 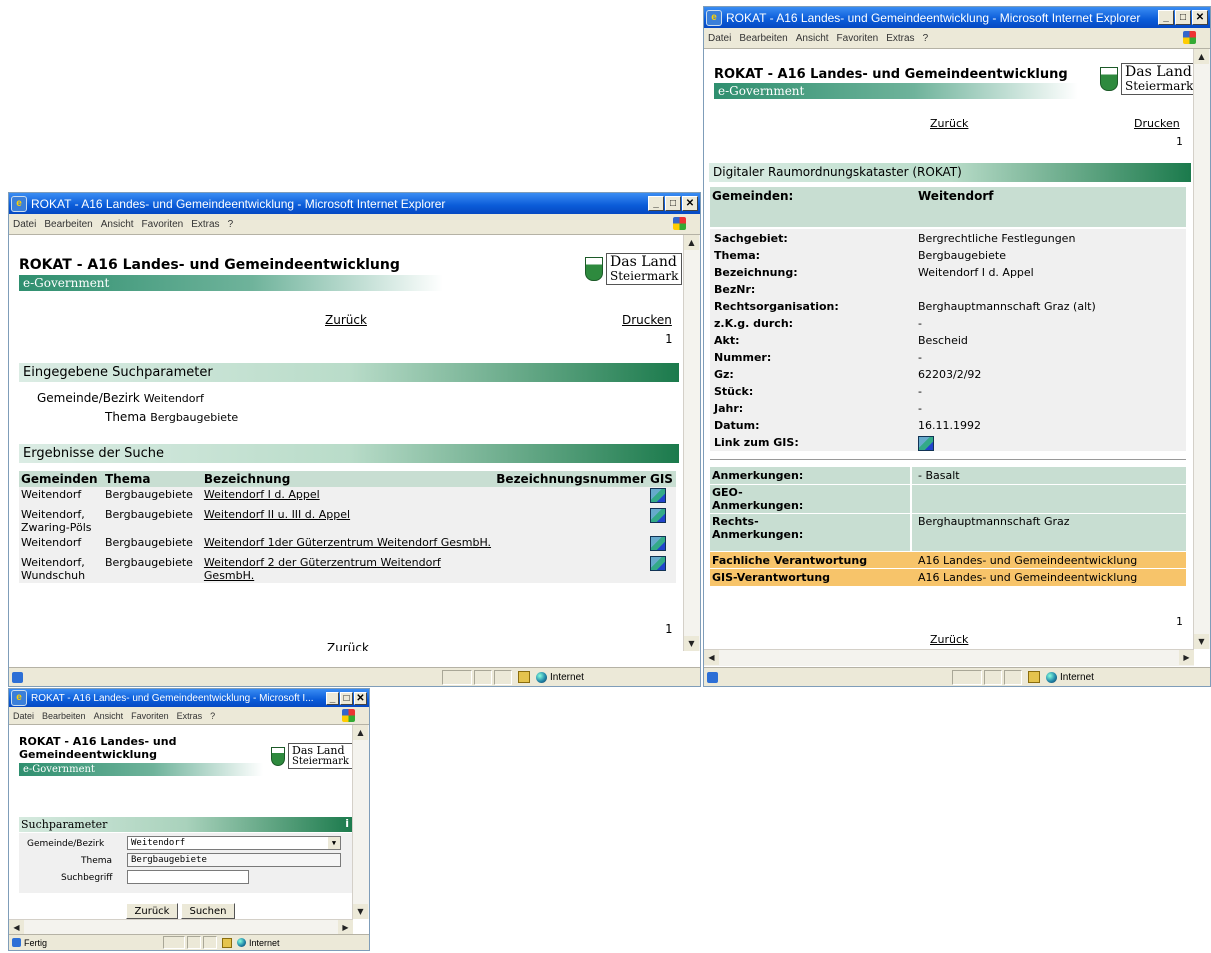 What do you see at coordinates (188, 877) in the screenshot?
I see `suchbegriff-input` at bounding box center [188, 877].